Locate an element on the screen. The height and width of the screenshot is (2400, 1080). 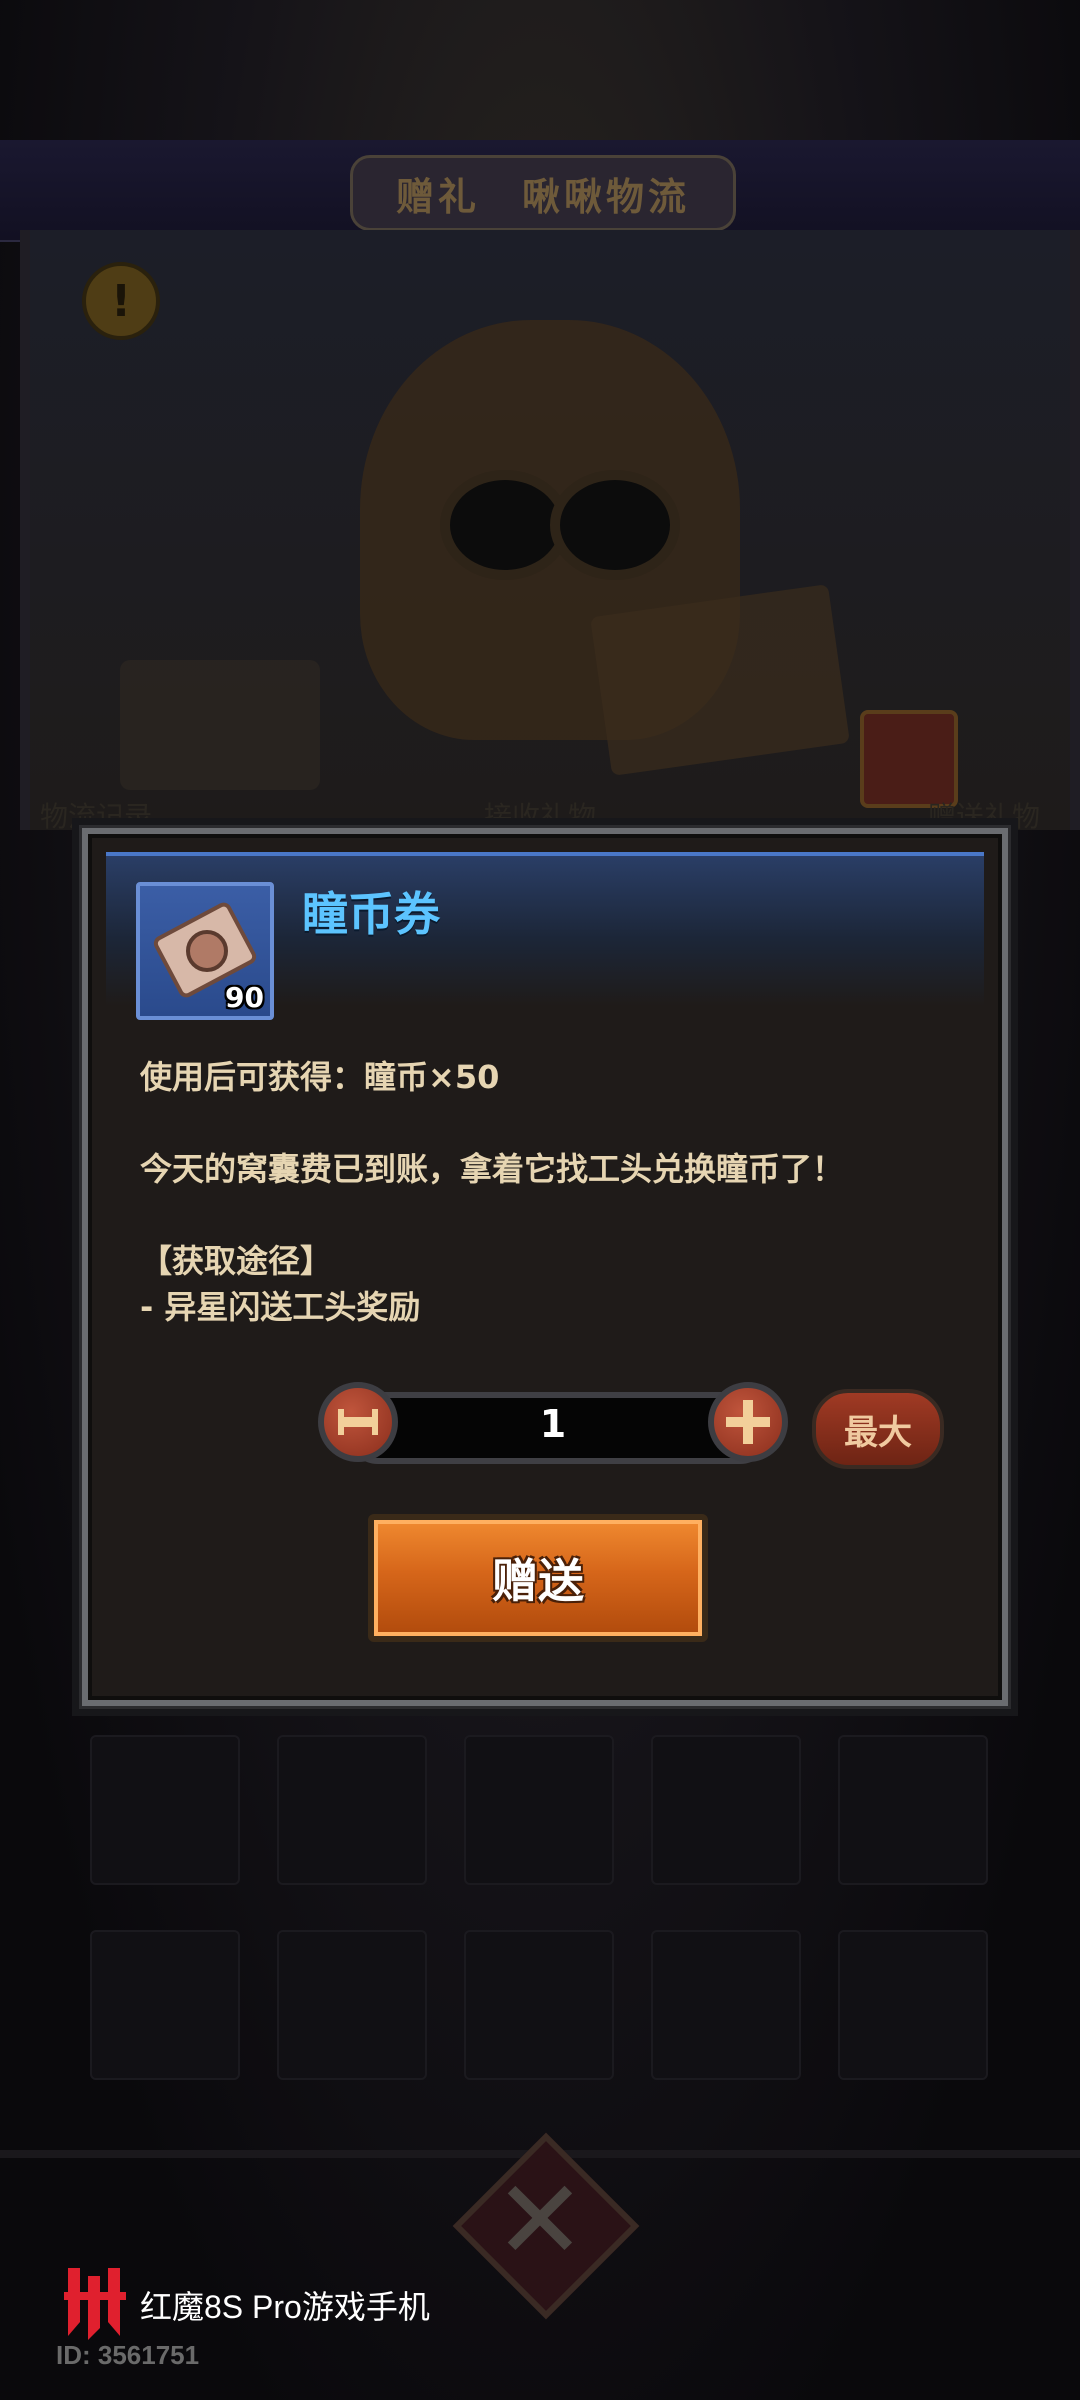
quantity-value: 1 is located at coordinates (553, 1424).